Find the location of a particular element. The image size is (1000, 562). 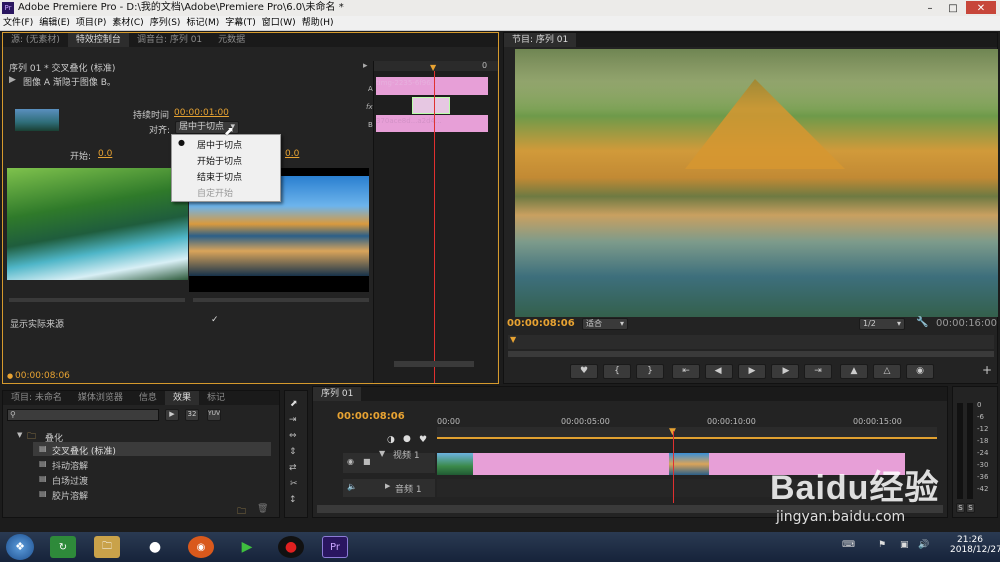

tab-effects: 效果 is located at coordinates (181, 398).